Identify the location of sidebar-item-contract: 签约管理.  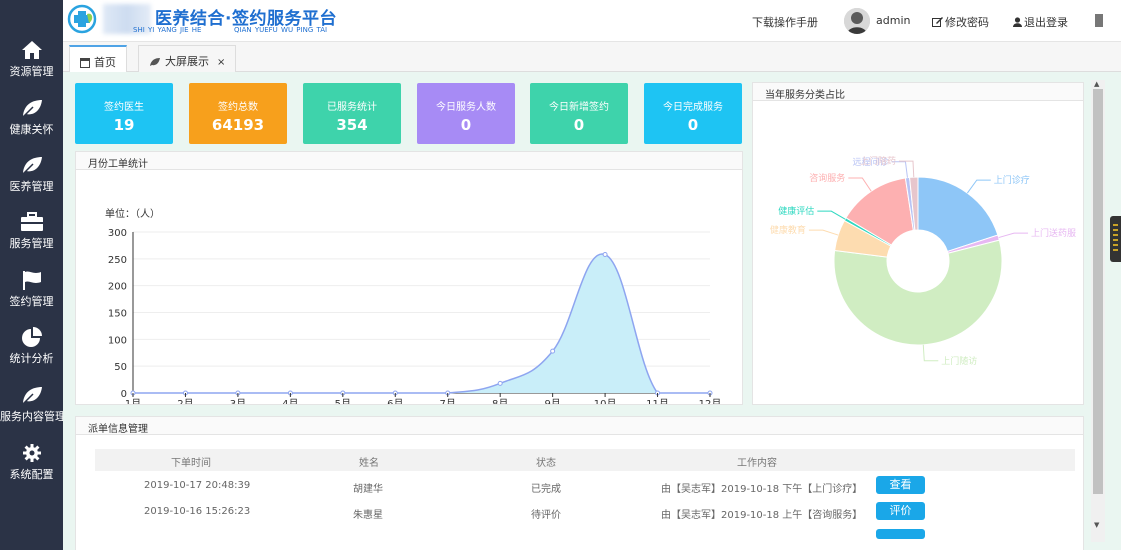
(31, 298).